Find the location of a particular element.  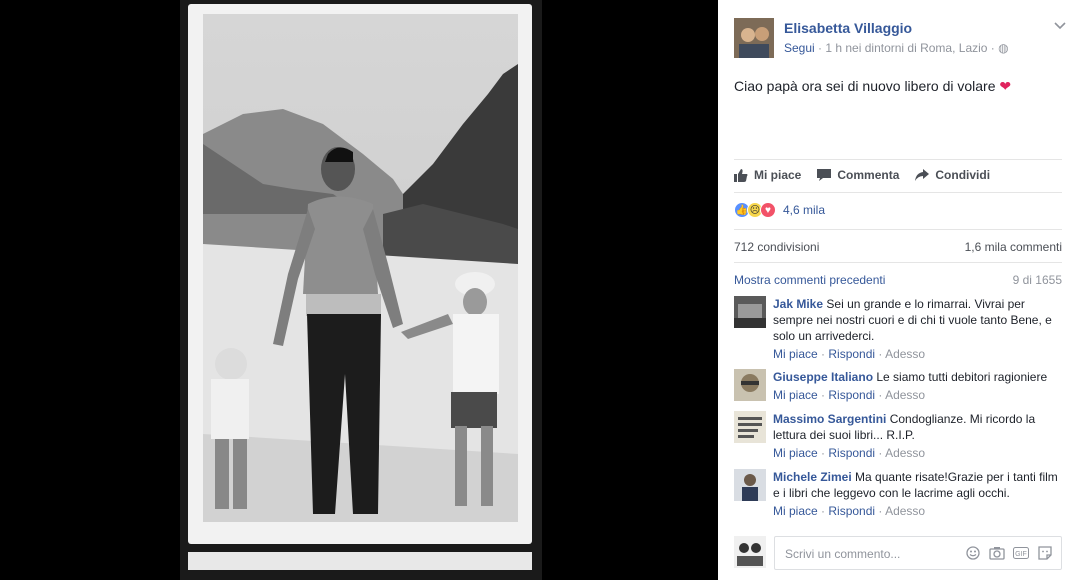

comment-text: Le siamo tutti debitori ragioniere is located at coordinates (962, 377).